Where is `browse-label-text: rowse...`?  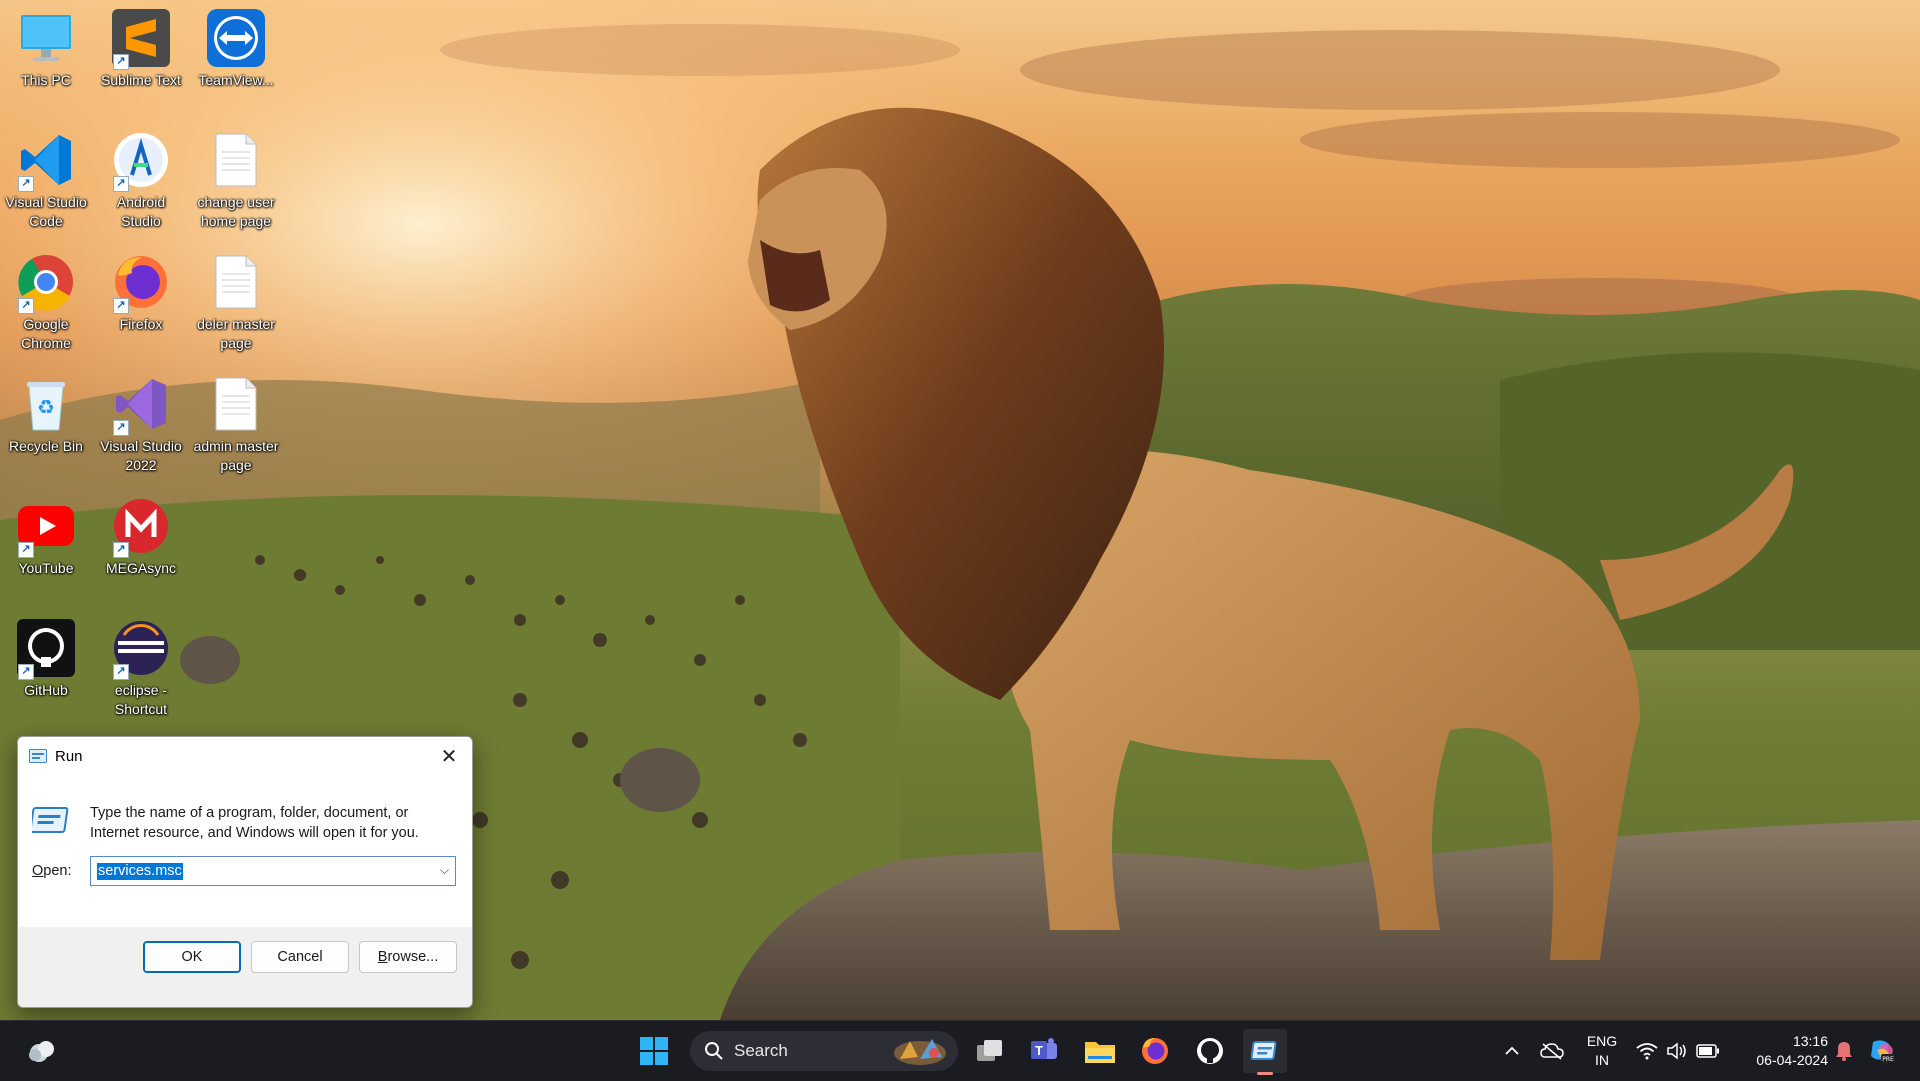 browse-label-text: rowse... is located at coordinates (413, 957).